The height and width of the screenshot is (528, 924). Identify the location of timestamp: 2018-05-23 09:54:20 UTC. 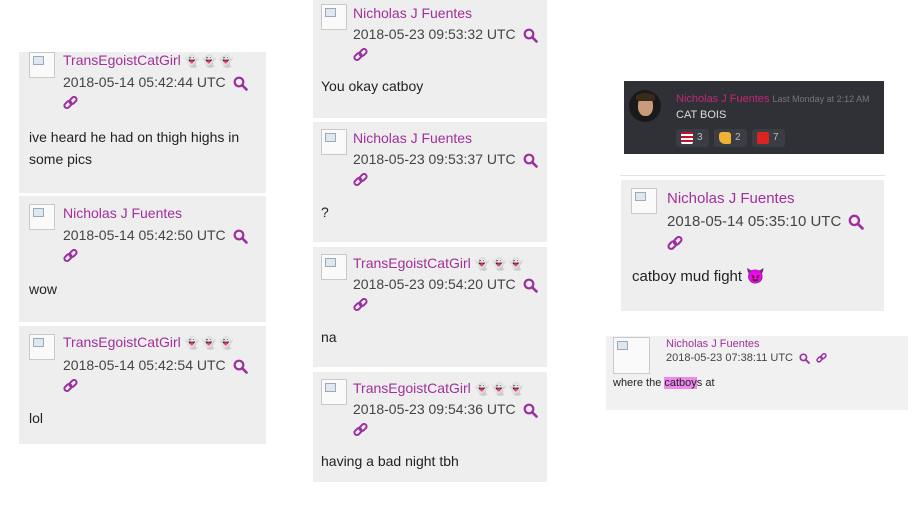
(445, 284).